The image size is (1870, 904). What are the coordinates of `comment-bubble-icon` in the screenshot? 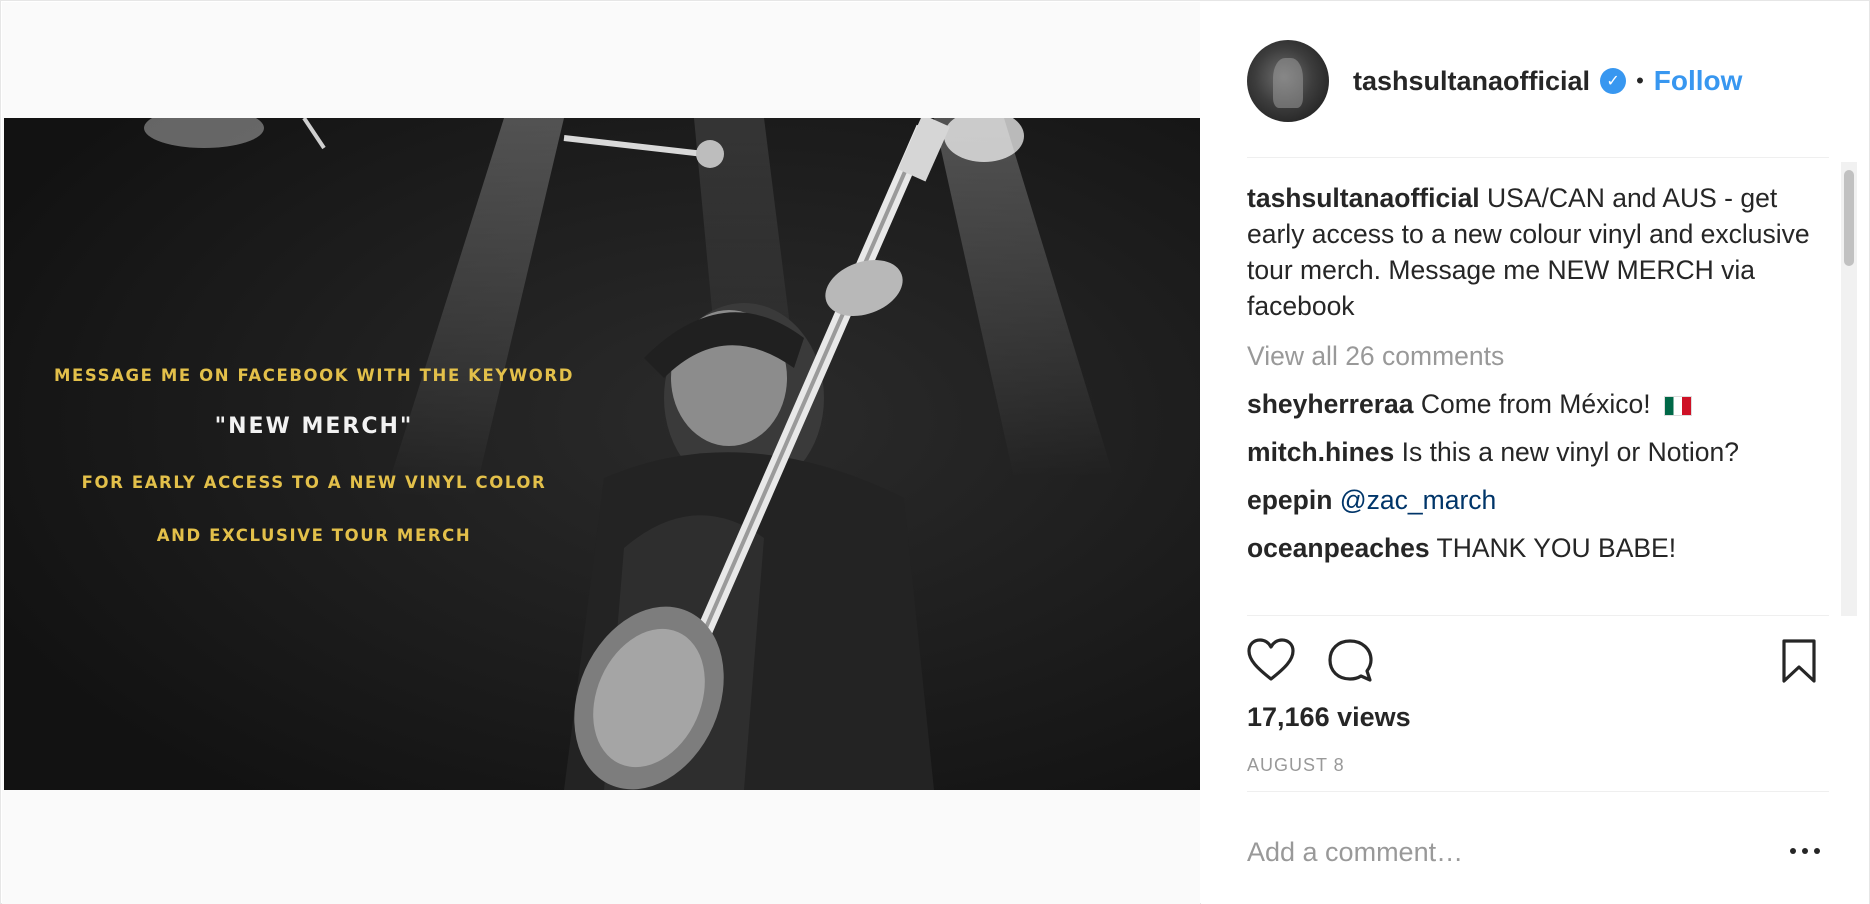 It's located at (1350, 661).